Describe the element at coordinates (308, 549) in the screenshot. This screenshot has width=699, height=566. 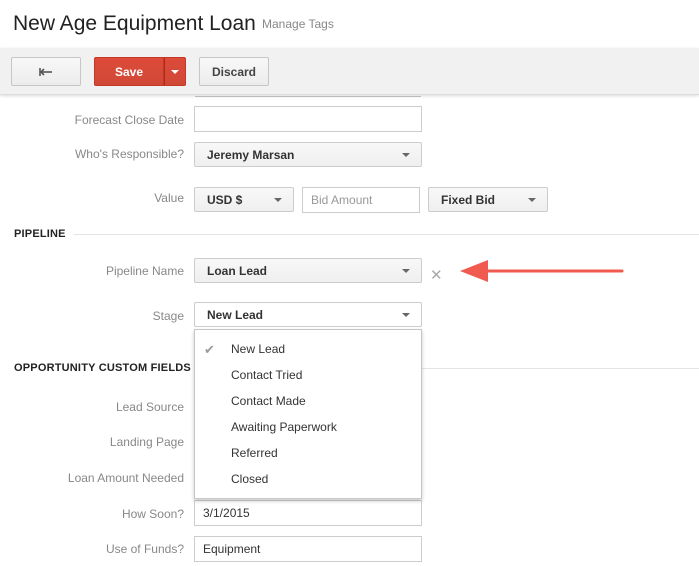
I see `use-of-funds-input: Equipment` at that location.